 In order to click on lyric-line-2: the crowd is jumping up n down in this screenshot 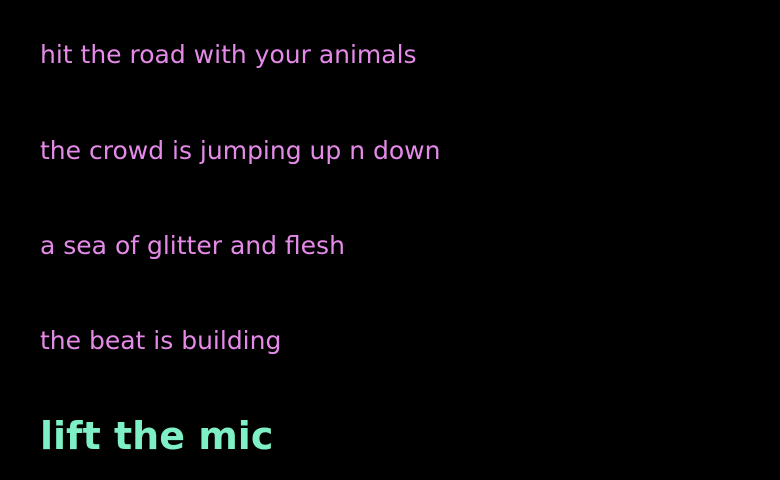, I will do `click(240, 150)`.